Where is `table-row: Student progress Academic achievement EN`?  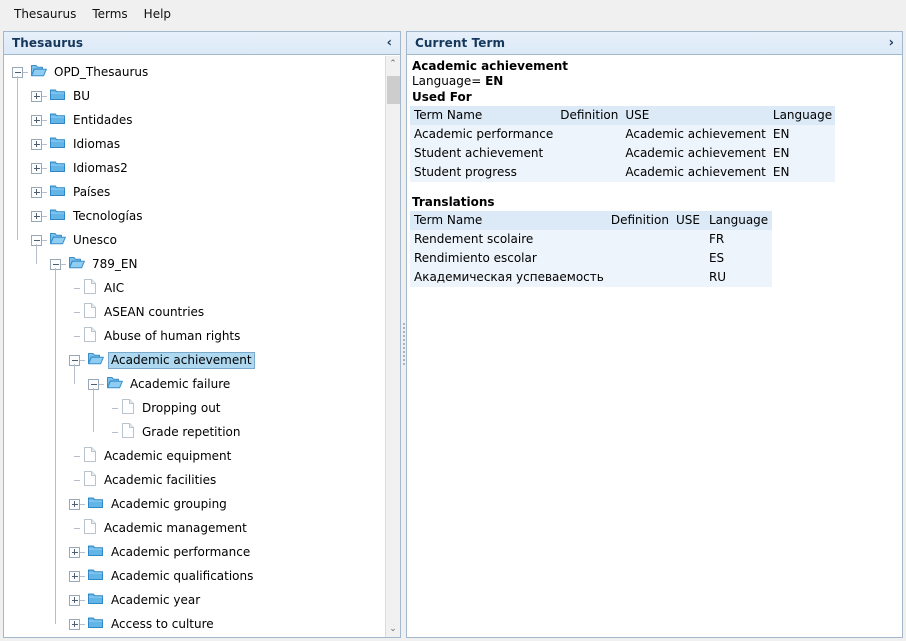 table-row: Student progress Academic achievement EN is located at coordinates (623, 172).